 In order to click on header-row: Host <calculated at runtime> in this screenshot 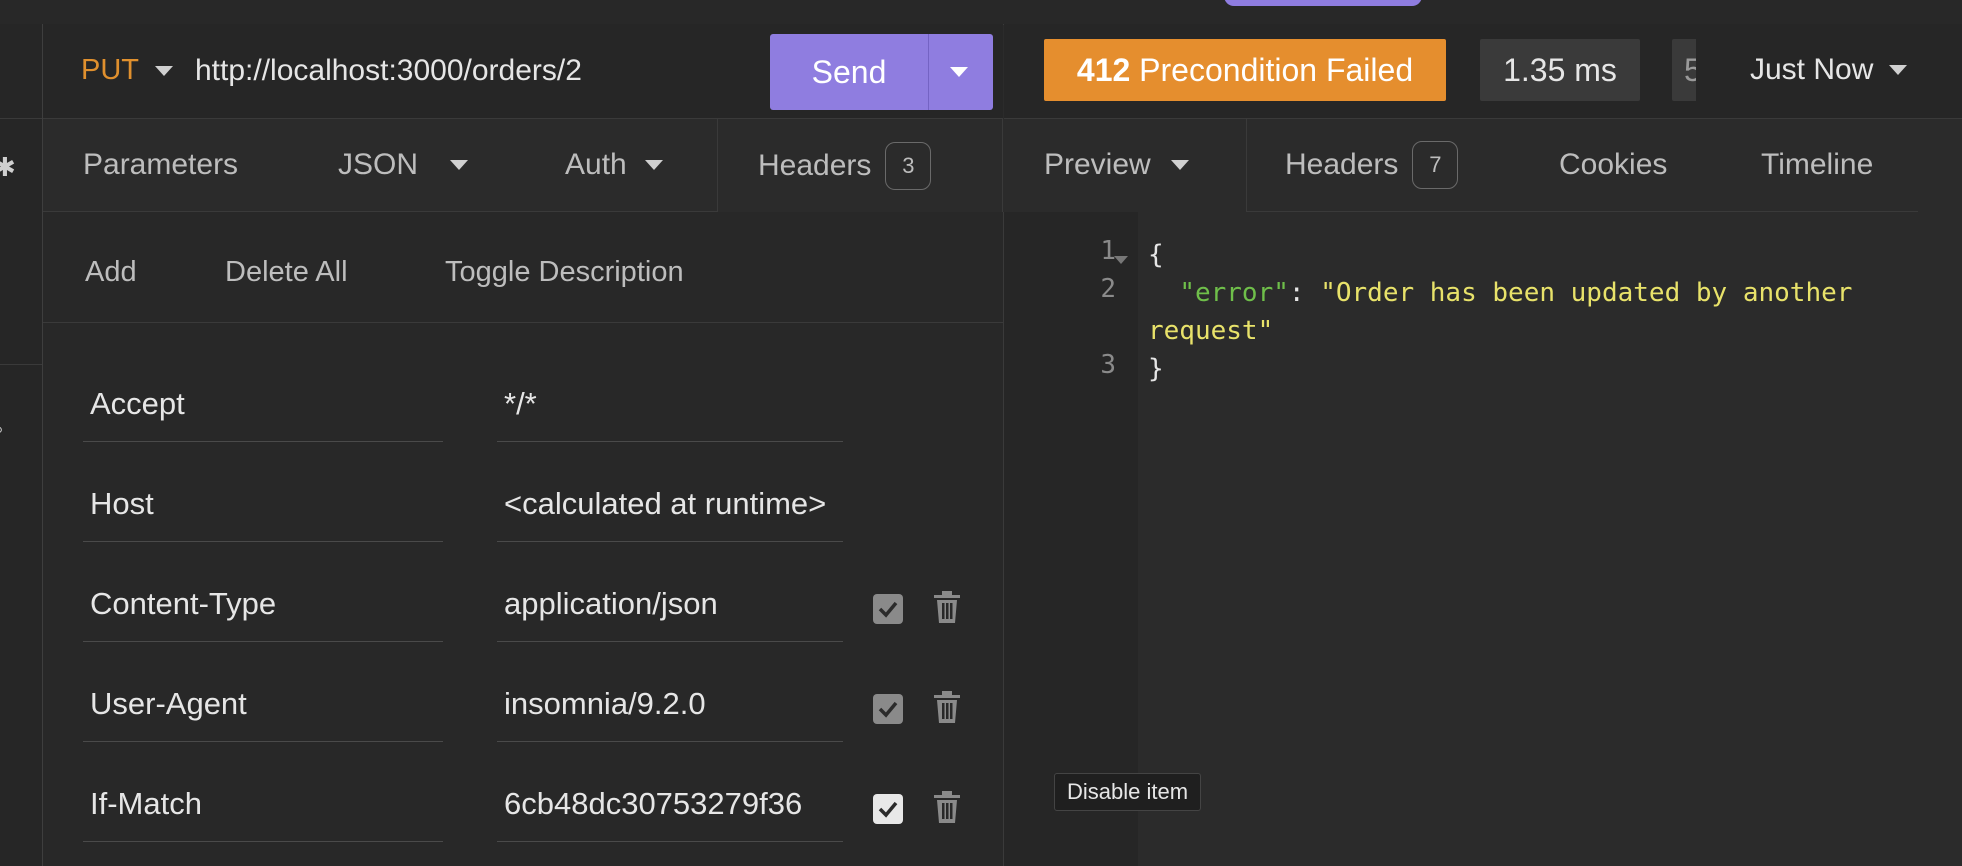, I will do `click(523, 502)`.